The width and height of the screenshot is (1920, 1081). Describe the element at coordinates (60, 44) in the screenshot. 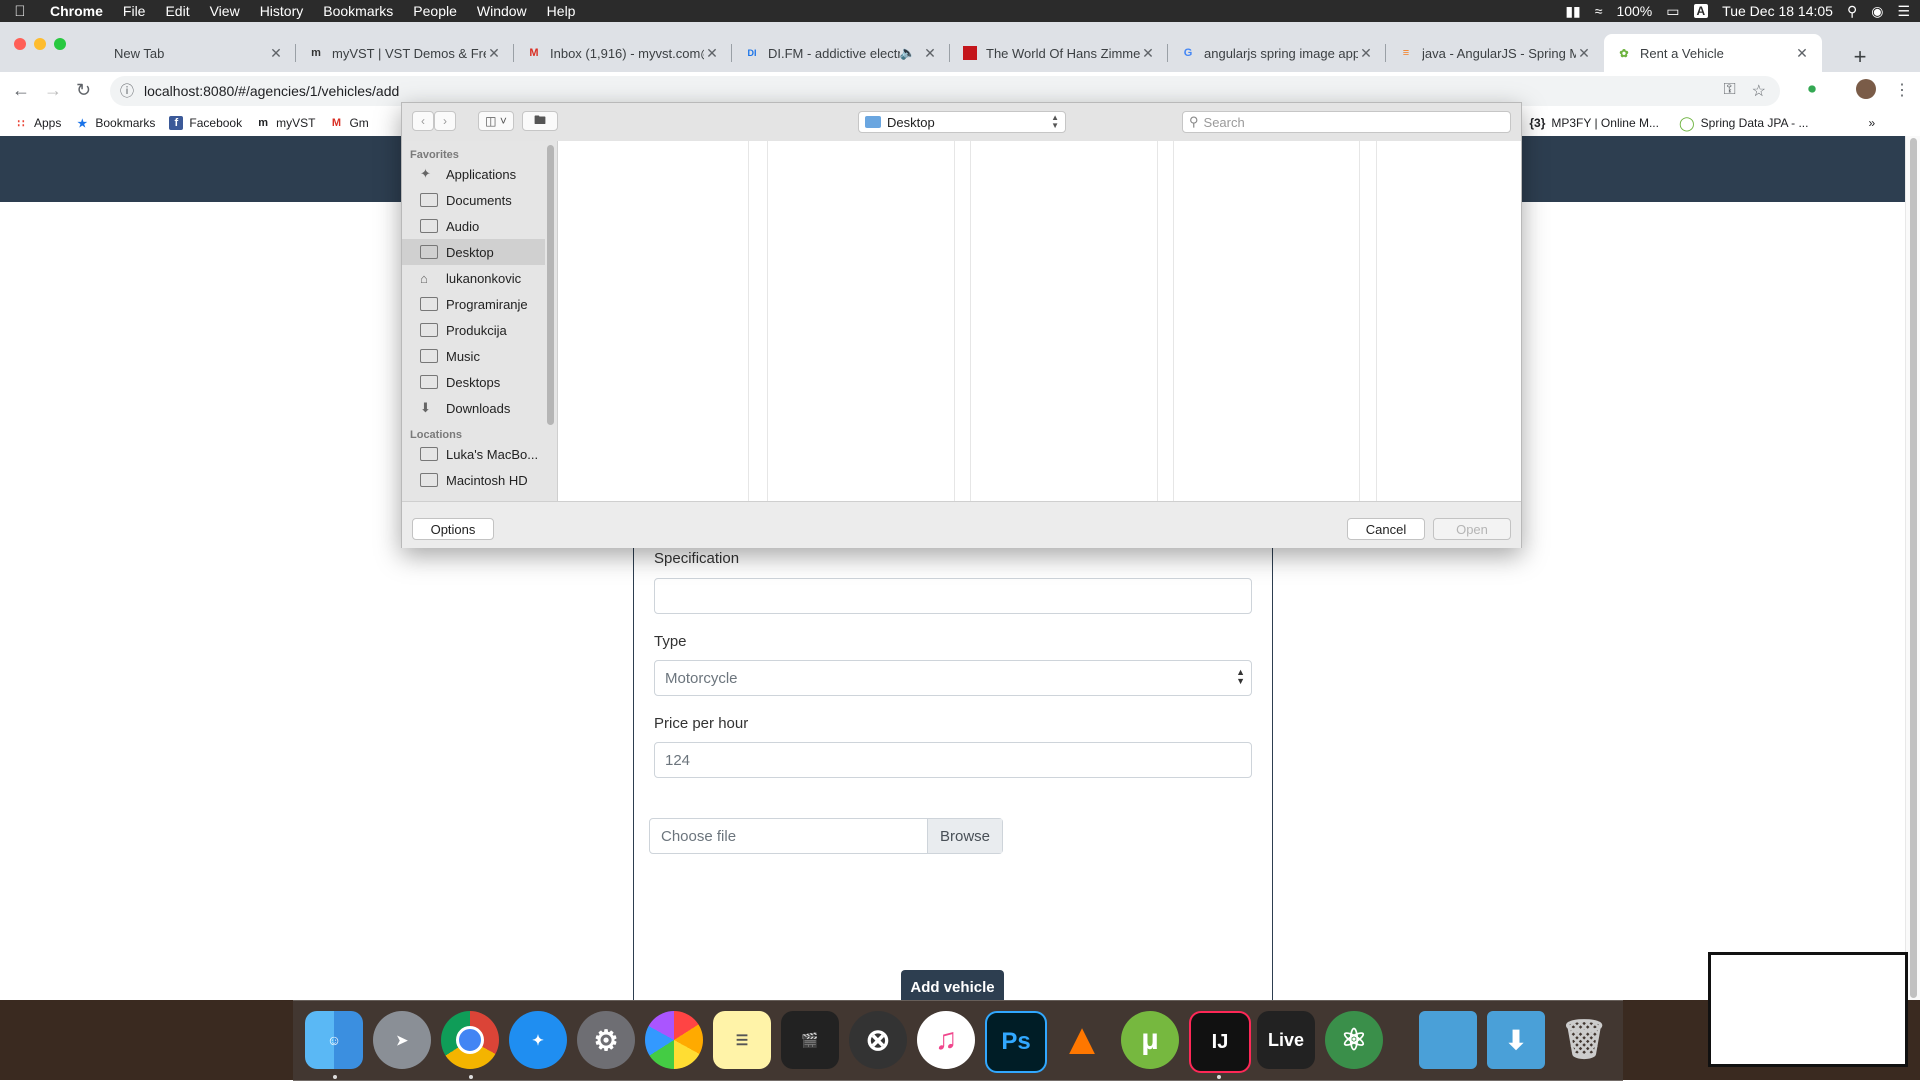

I see `zoom-window-button` at that location.